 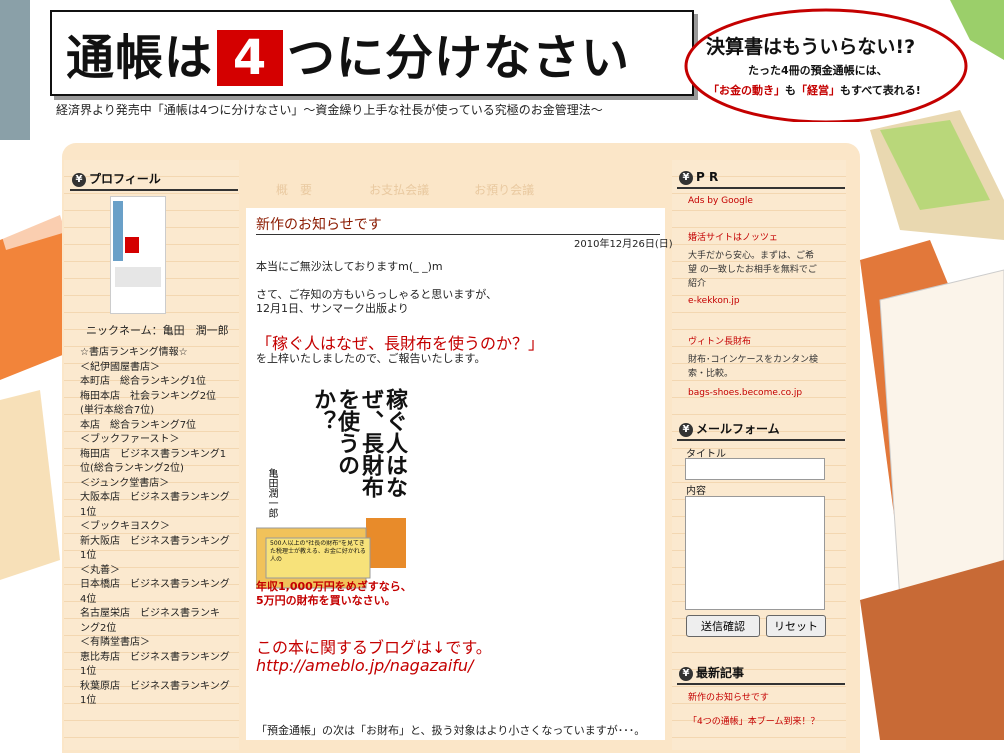 What do you see at coordinates (132, 468) in the screenshot?
I see `ranking-line: 位(総合ランキング2位)` at bounding box center [132, 468].